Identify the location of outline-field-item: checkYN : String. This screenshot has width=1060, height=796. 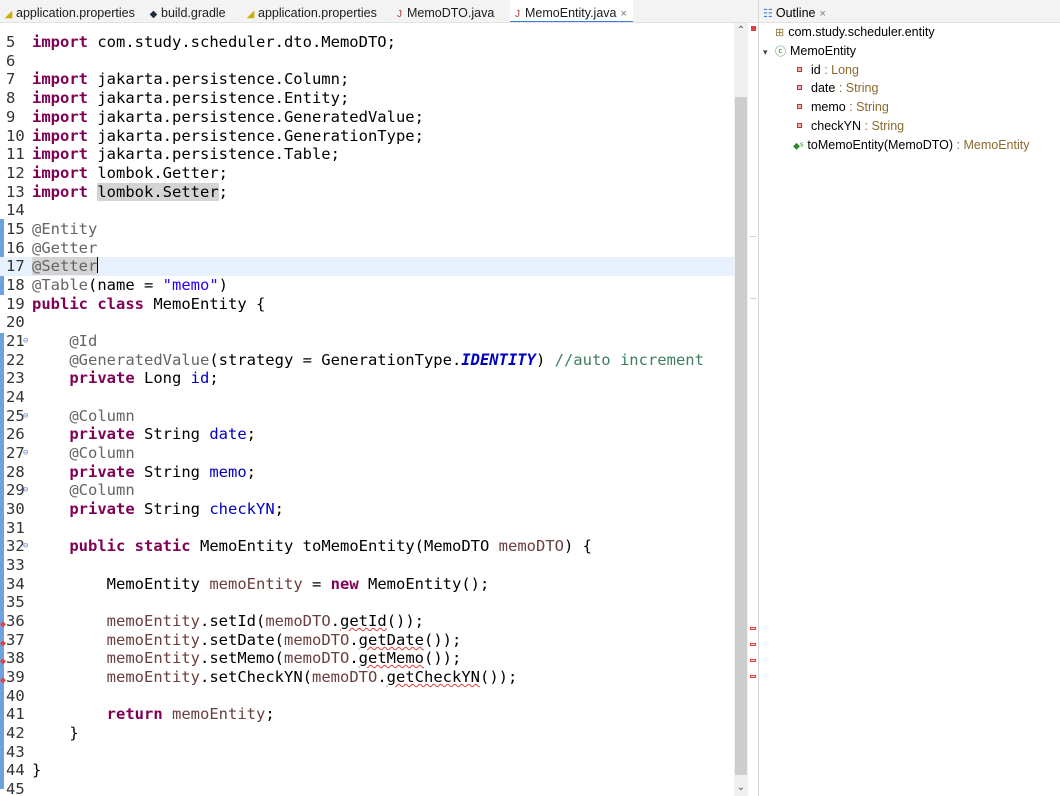
(850, 126).